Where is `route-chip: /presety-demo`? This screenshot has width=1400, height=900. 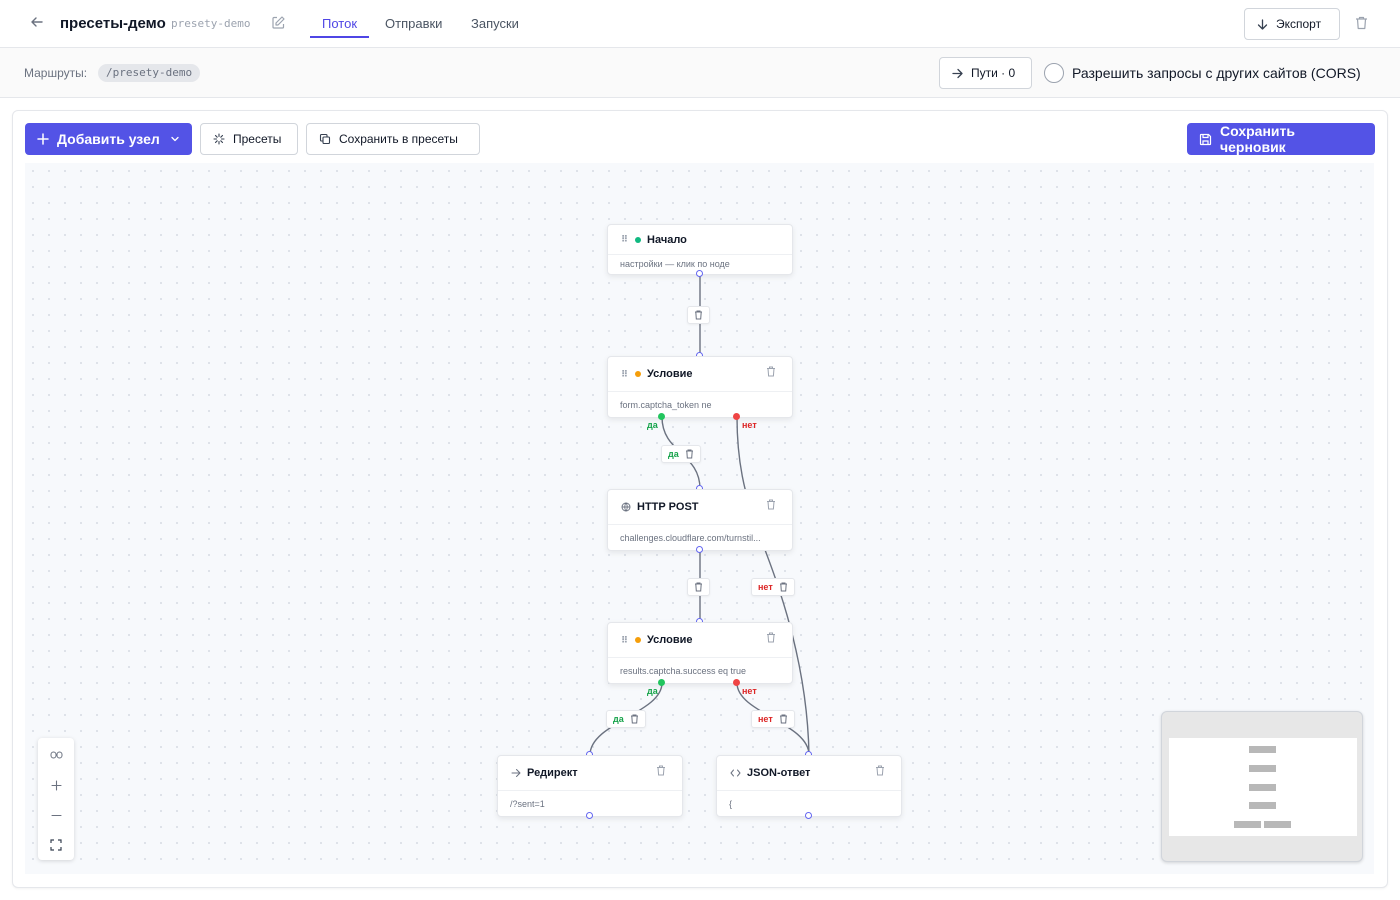
route-chip: /presety-demo is located at coordinates (149, 73).